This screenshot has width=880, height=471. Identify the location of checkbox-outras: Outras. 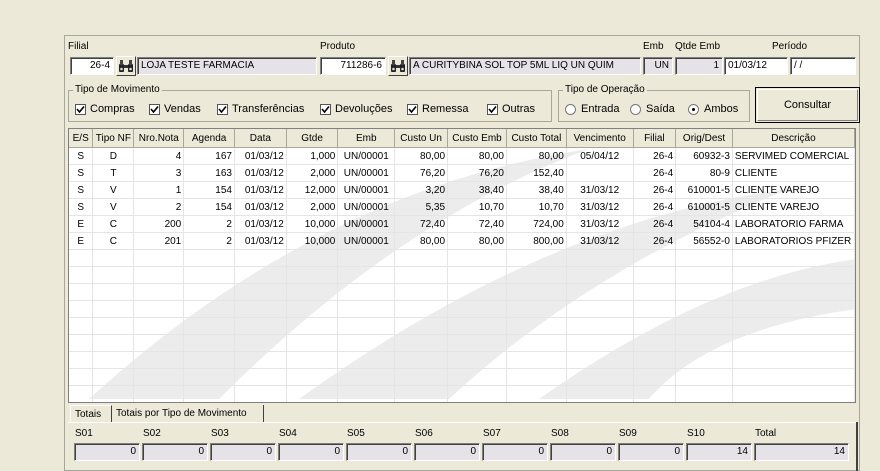
(511, 109).